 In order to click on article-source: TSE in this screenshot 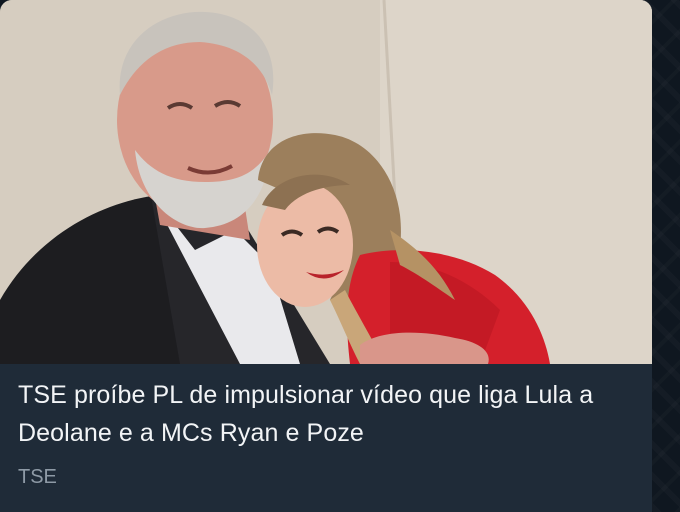, I will do `click(37, 477)`.